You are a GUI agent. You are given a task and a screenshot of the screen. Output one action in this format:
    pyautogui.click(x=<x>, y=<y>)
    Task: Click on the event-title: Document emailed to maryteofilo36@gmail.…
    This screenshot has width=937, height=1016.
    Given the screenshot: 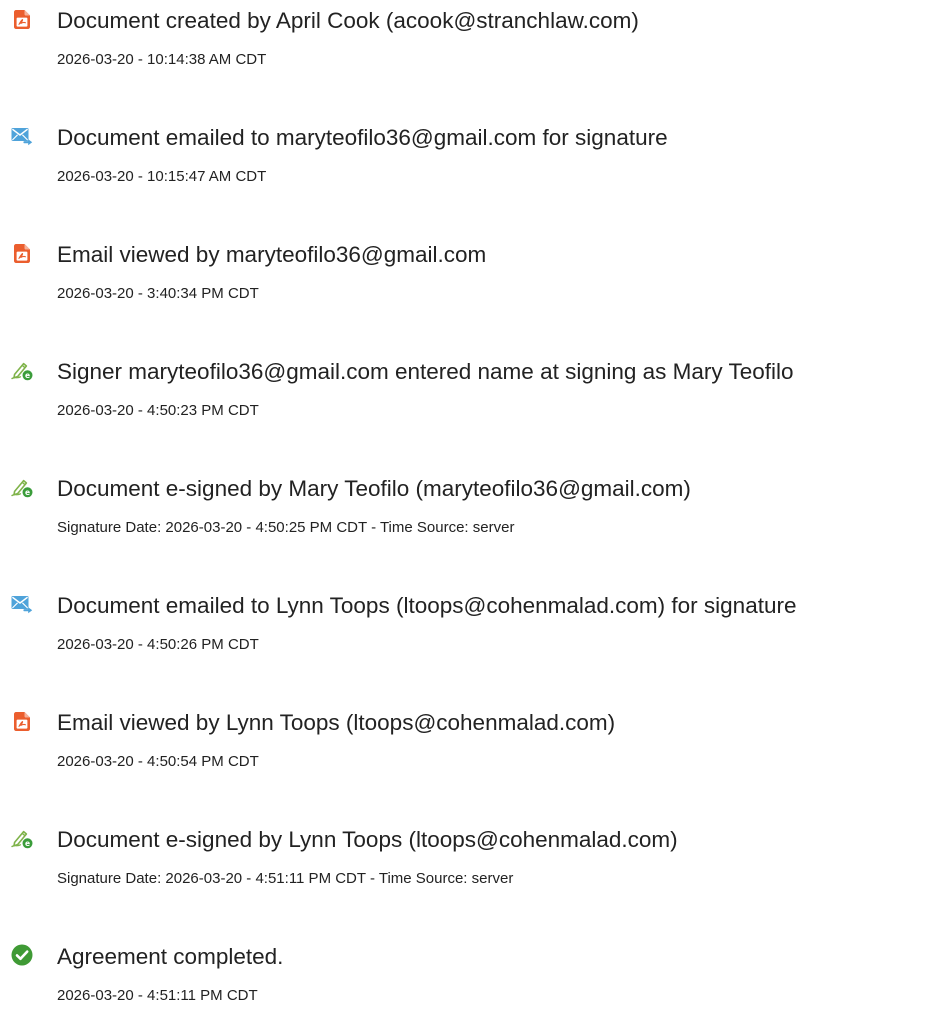 What is the action you would take?
    pyautogui.click(x=362, y=137)
    